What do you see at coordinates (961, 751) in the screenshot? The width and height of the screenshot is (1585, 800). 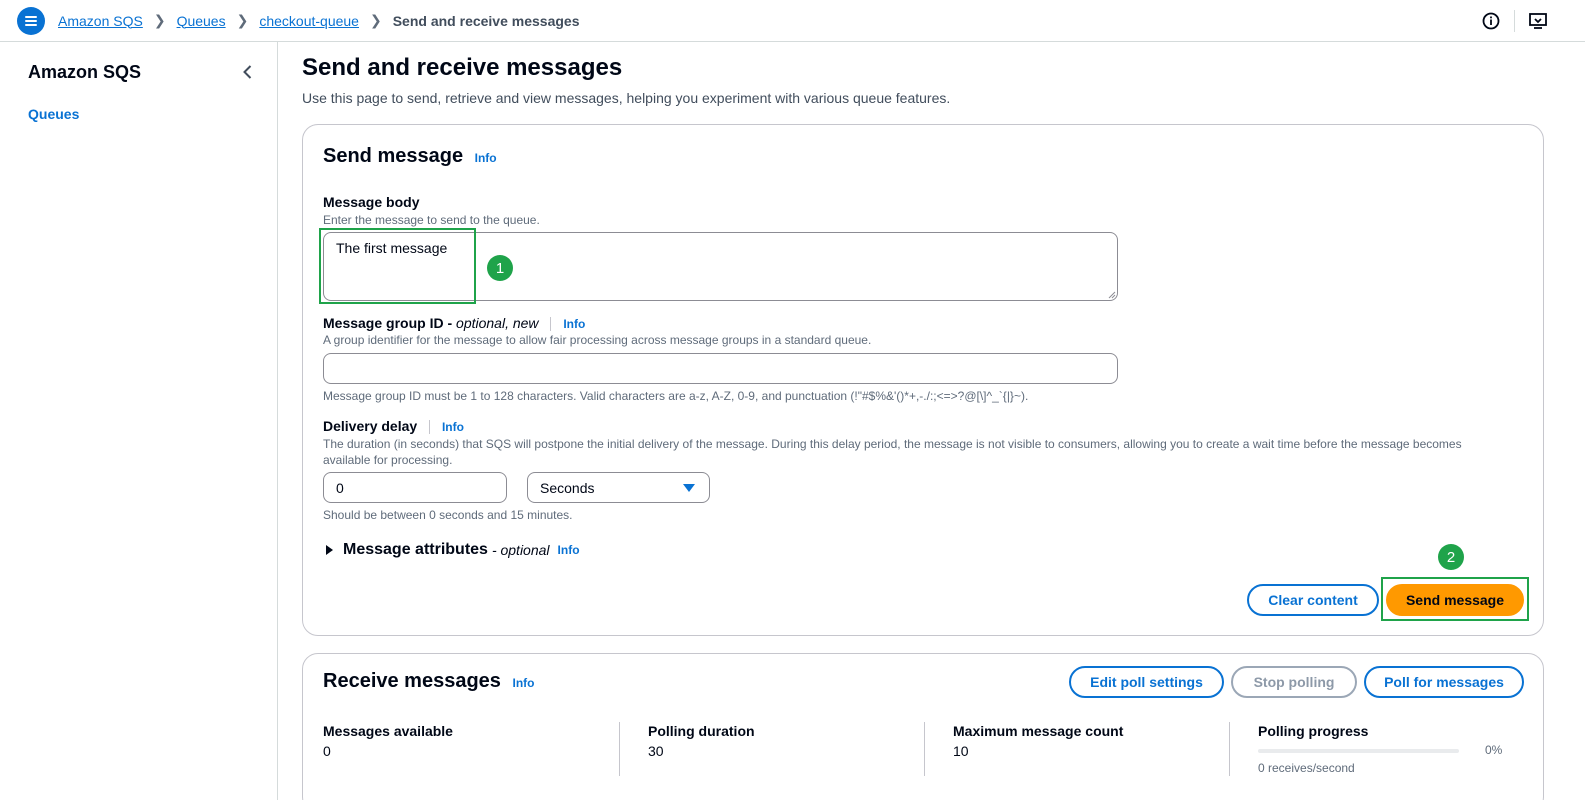 I see `max-message-count-value: 10` at bounding box center [961, 751].